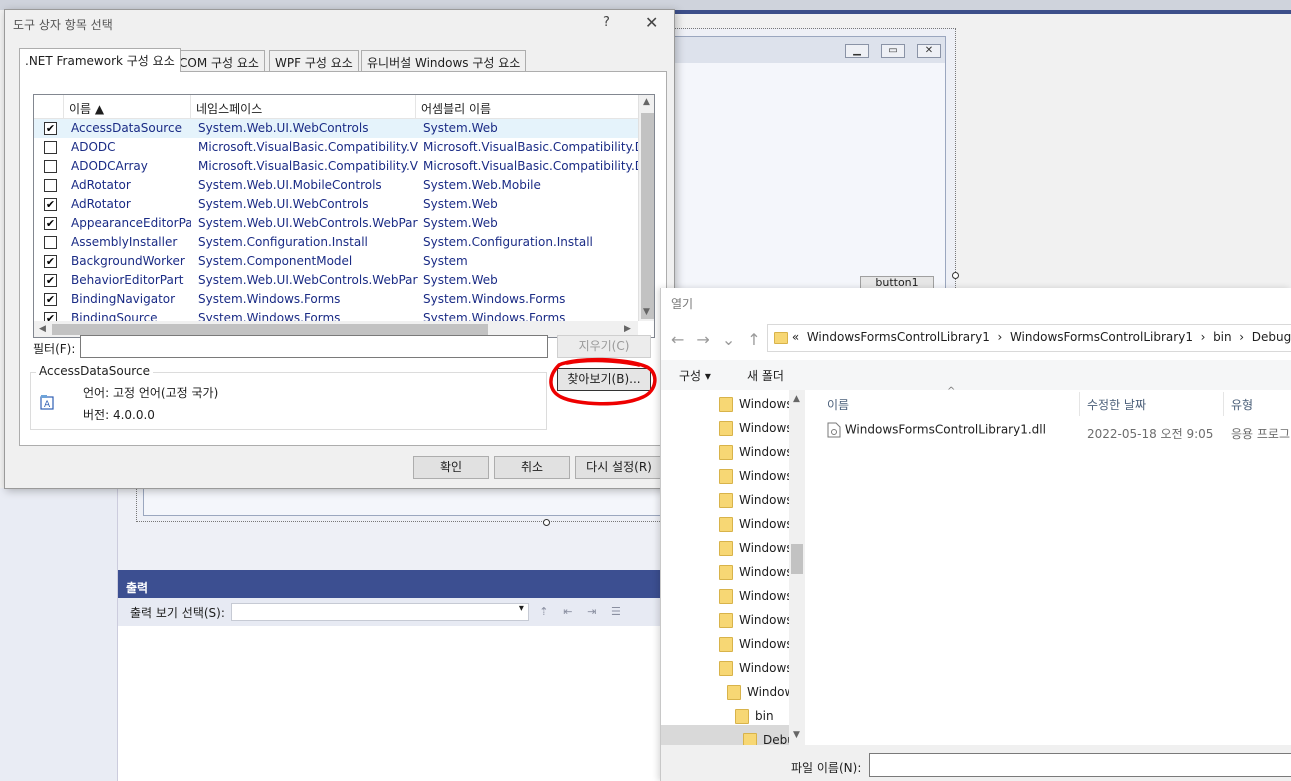 The height and width of the screenshot is (781, 1291). What do you see at coordinates (1242, 404) in the screenshot?
I see `column-type: 유형` at bounding box center [1242, 404].